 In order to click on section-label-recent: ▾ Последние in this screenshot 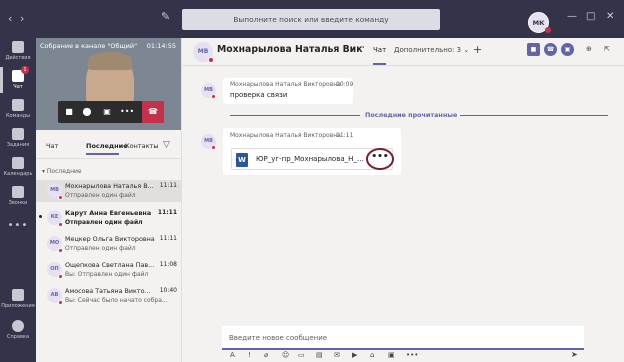, I will do `click(62, 171)`.